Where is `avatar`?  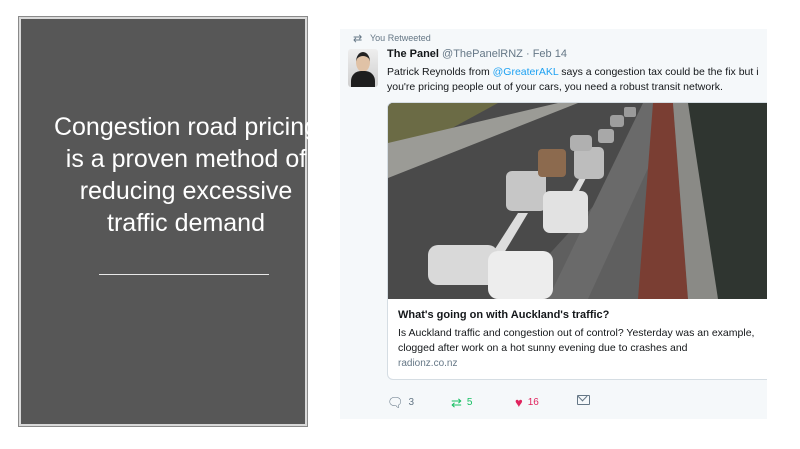 avatar is located at coordinates (363, 68).